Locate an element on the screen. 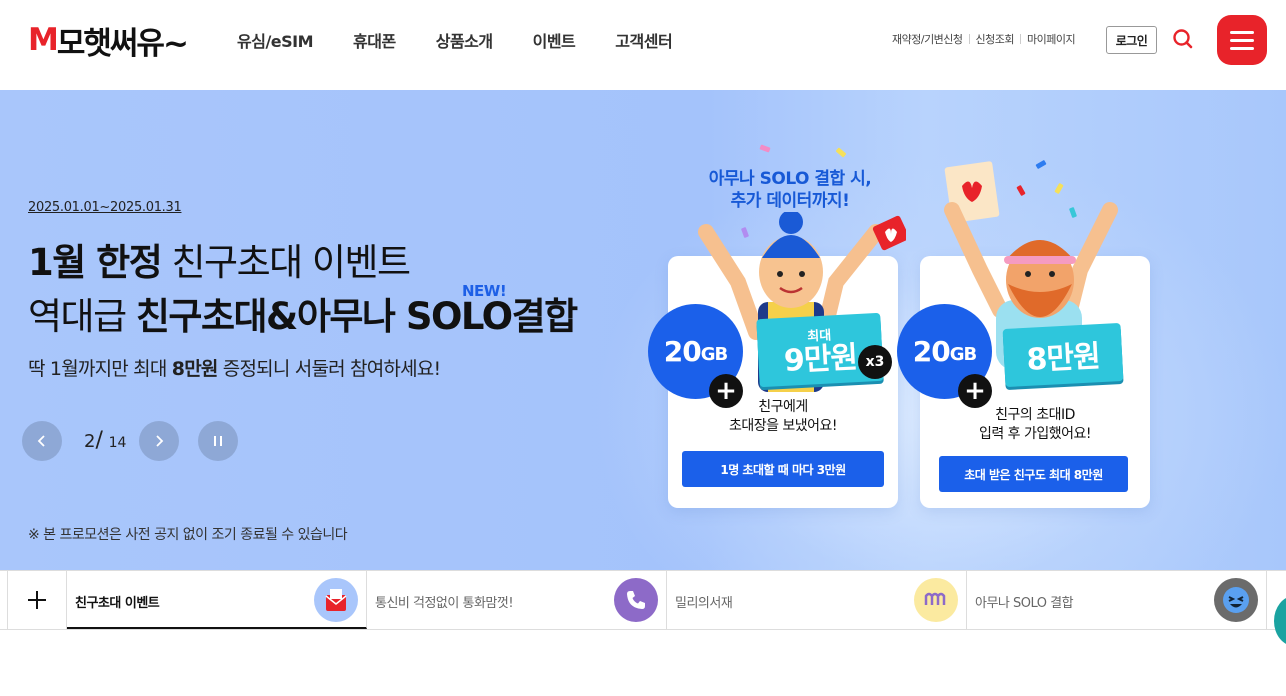 The image size is (1286, 696). logo-text: 모햇써유~ is located at coordinates (122, 43).